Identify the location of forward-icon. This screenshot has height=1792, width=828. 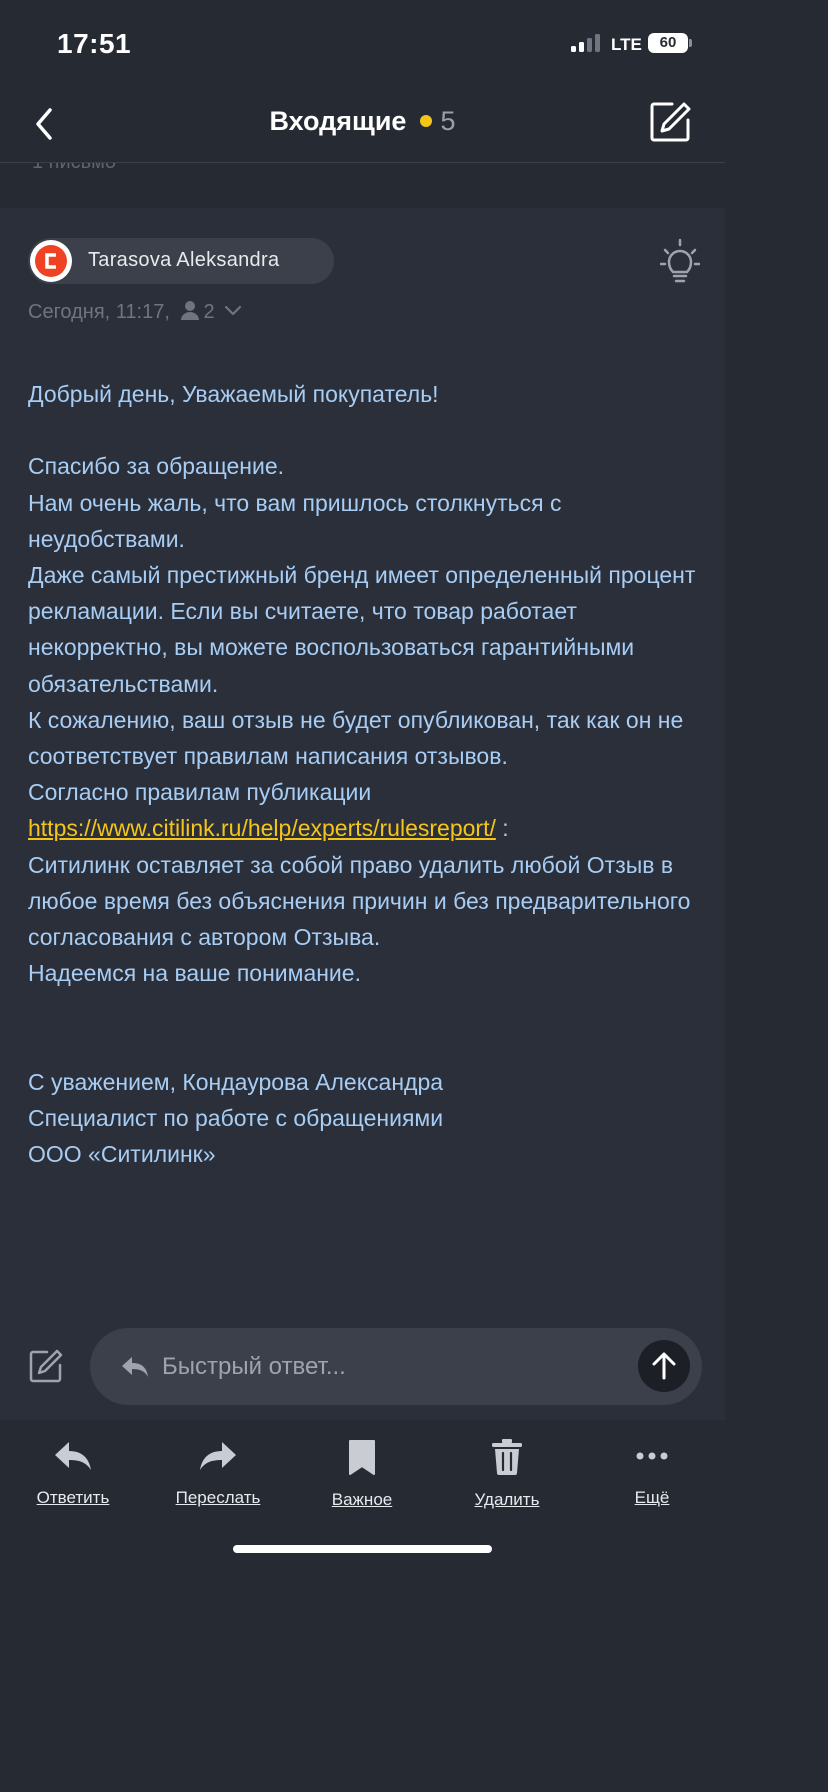
(218, 1456).